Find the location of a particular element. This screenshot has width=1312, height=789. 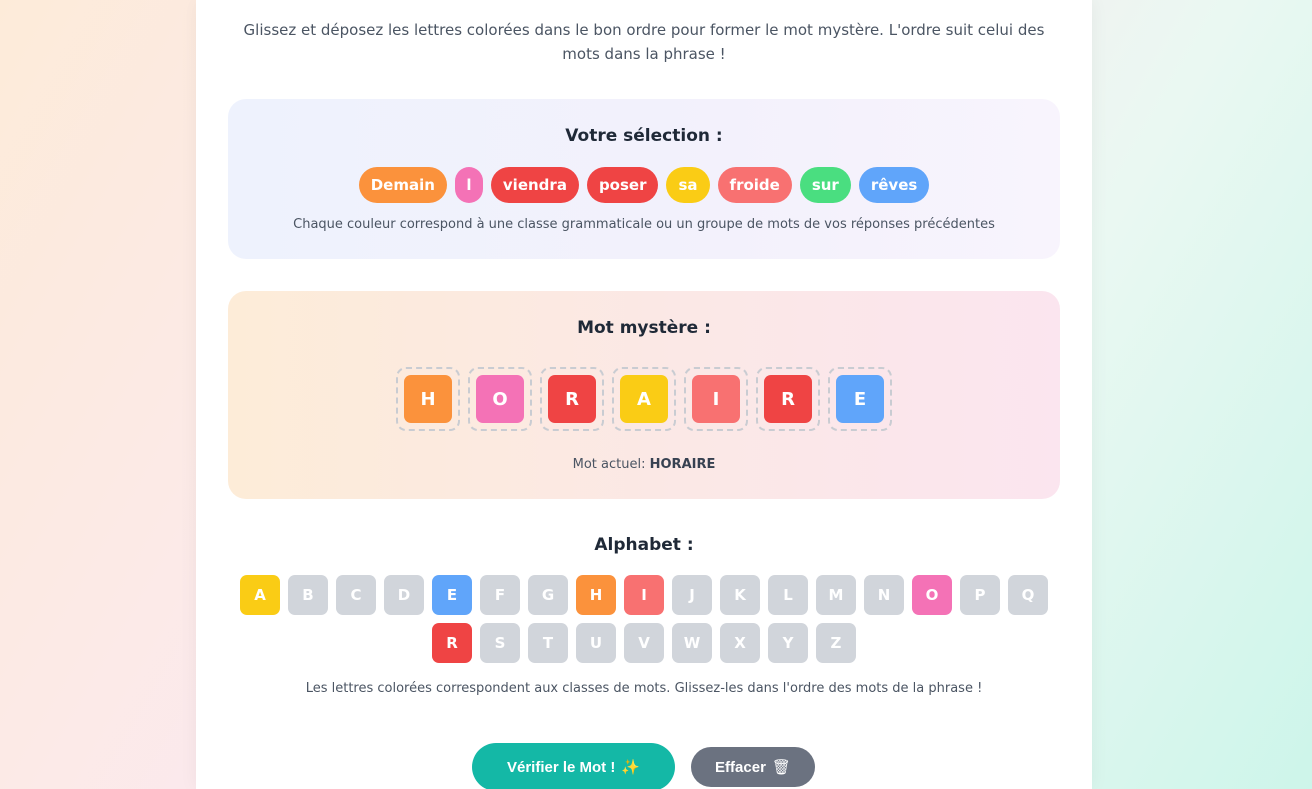

clear-button: Effacer 🗑 is located at coordinates (753, 767).